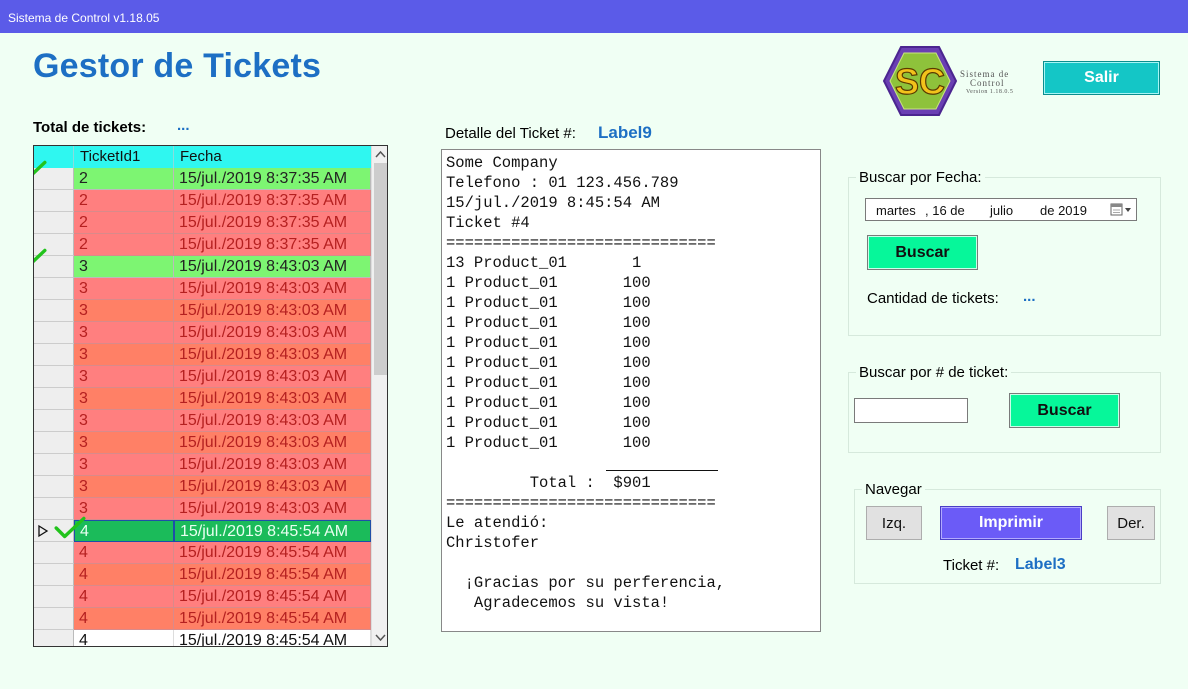 Image resolution: width=1188 pixels, height=689 pixels. Describe the element at coordinates (1101, 78) in the screenshot. I see `exit-button: Salir` at that location.